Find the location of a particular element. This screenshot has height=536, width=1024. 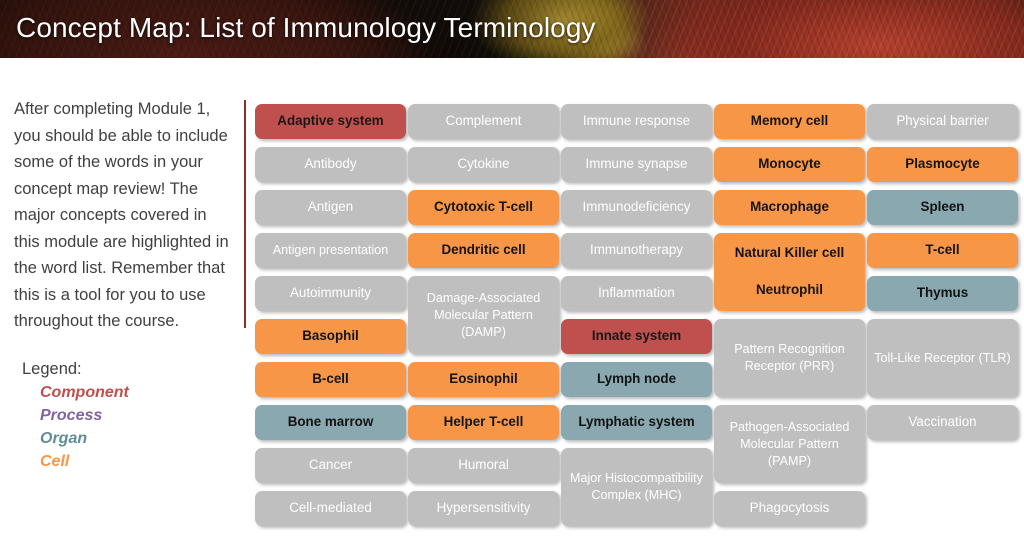

word-box-cancer: Cancer is located at coordinates (330, 465).